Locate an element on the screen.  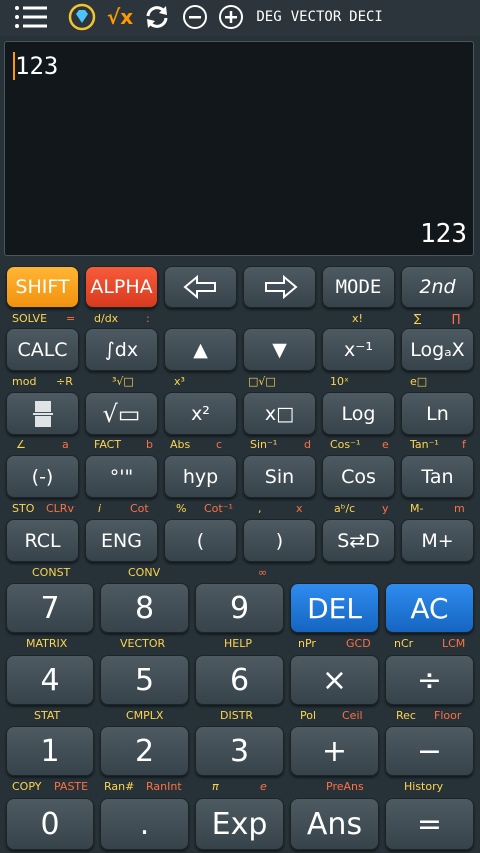
gcd-label: GCD is located at coordinates (358, 643).